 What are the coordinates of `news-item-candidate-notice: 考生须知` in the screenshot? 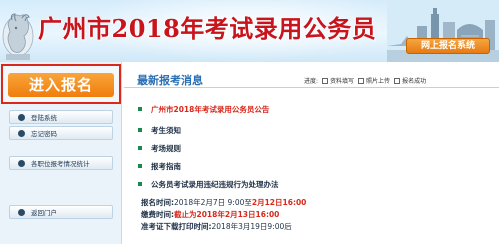 It's located at (159, 130).